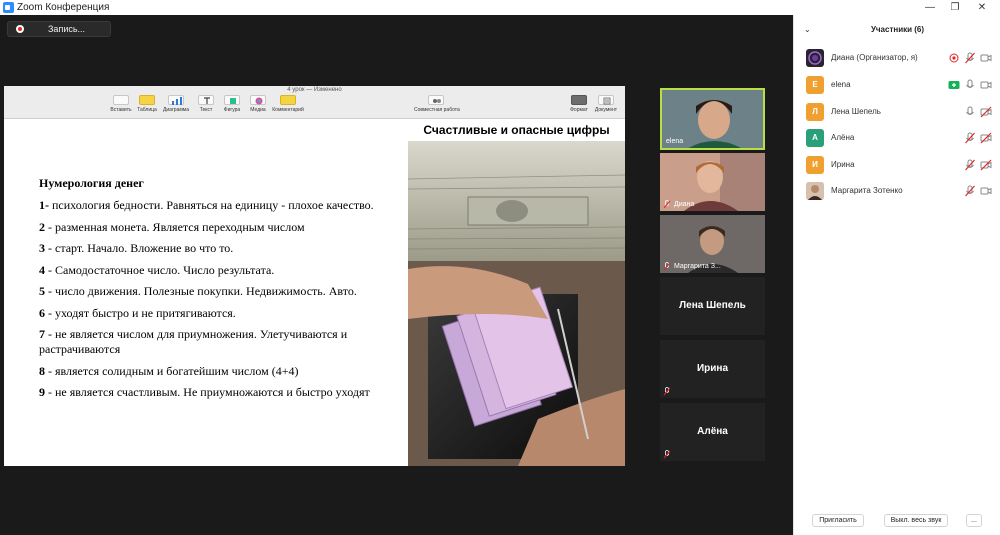  What do you see at coordinates (930, 7) in the screenshot?
I see `minimize-button: —` at bounding box center [930, 7].